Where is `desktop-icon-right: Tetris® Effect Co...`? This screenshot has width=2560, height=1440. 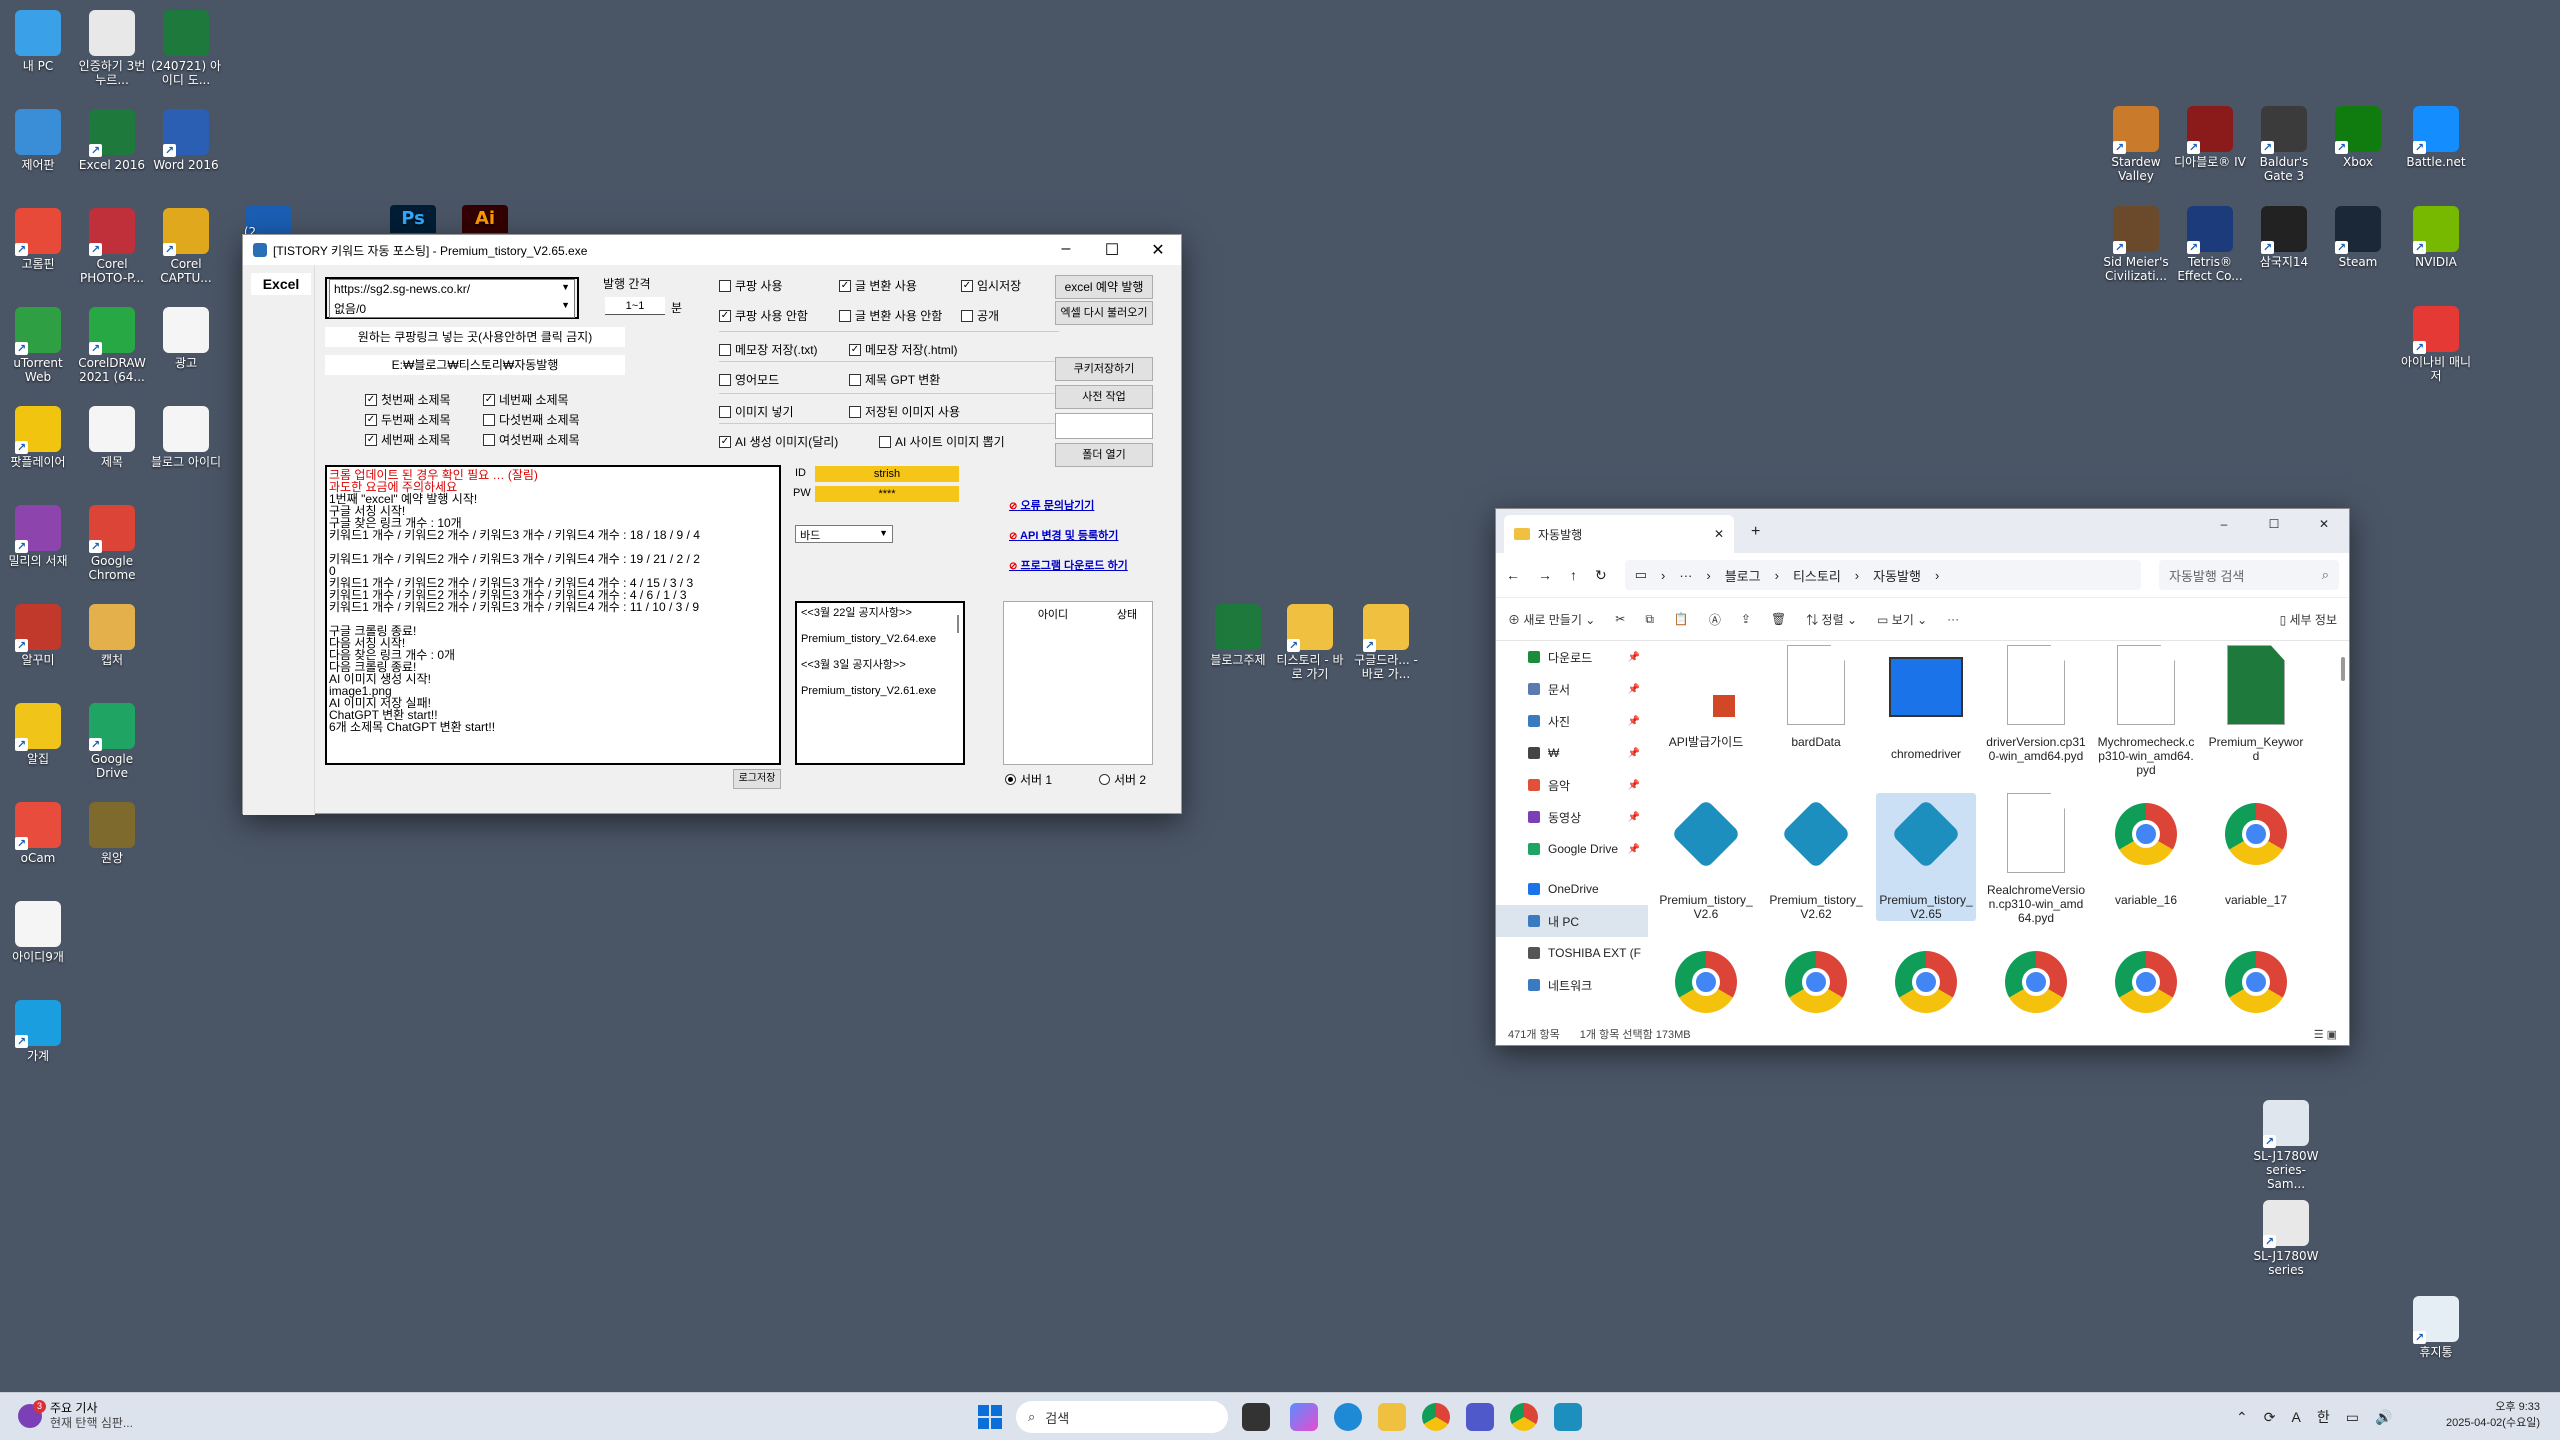
desktop-icon-right: Tetris® Effect Co... is located at coordinates (2210, 244).